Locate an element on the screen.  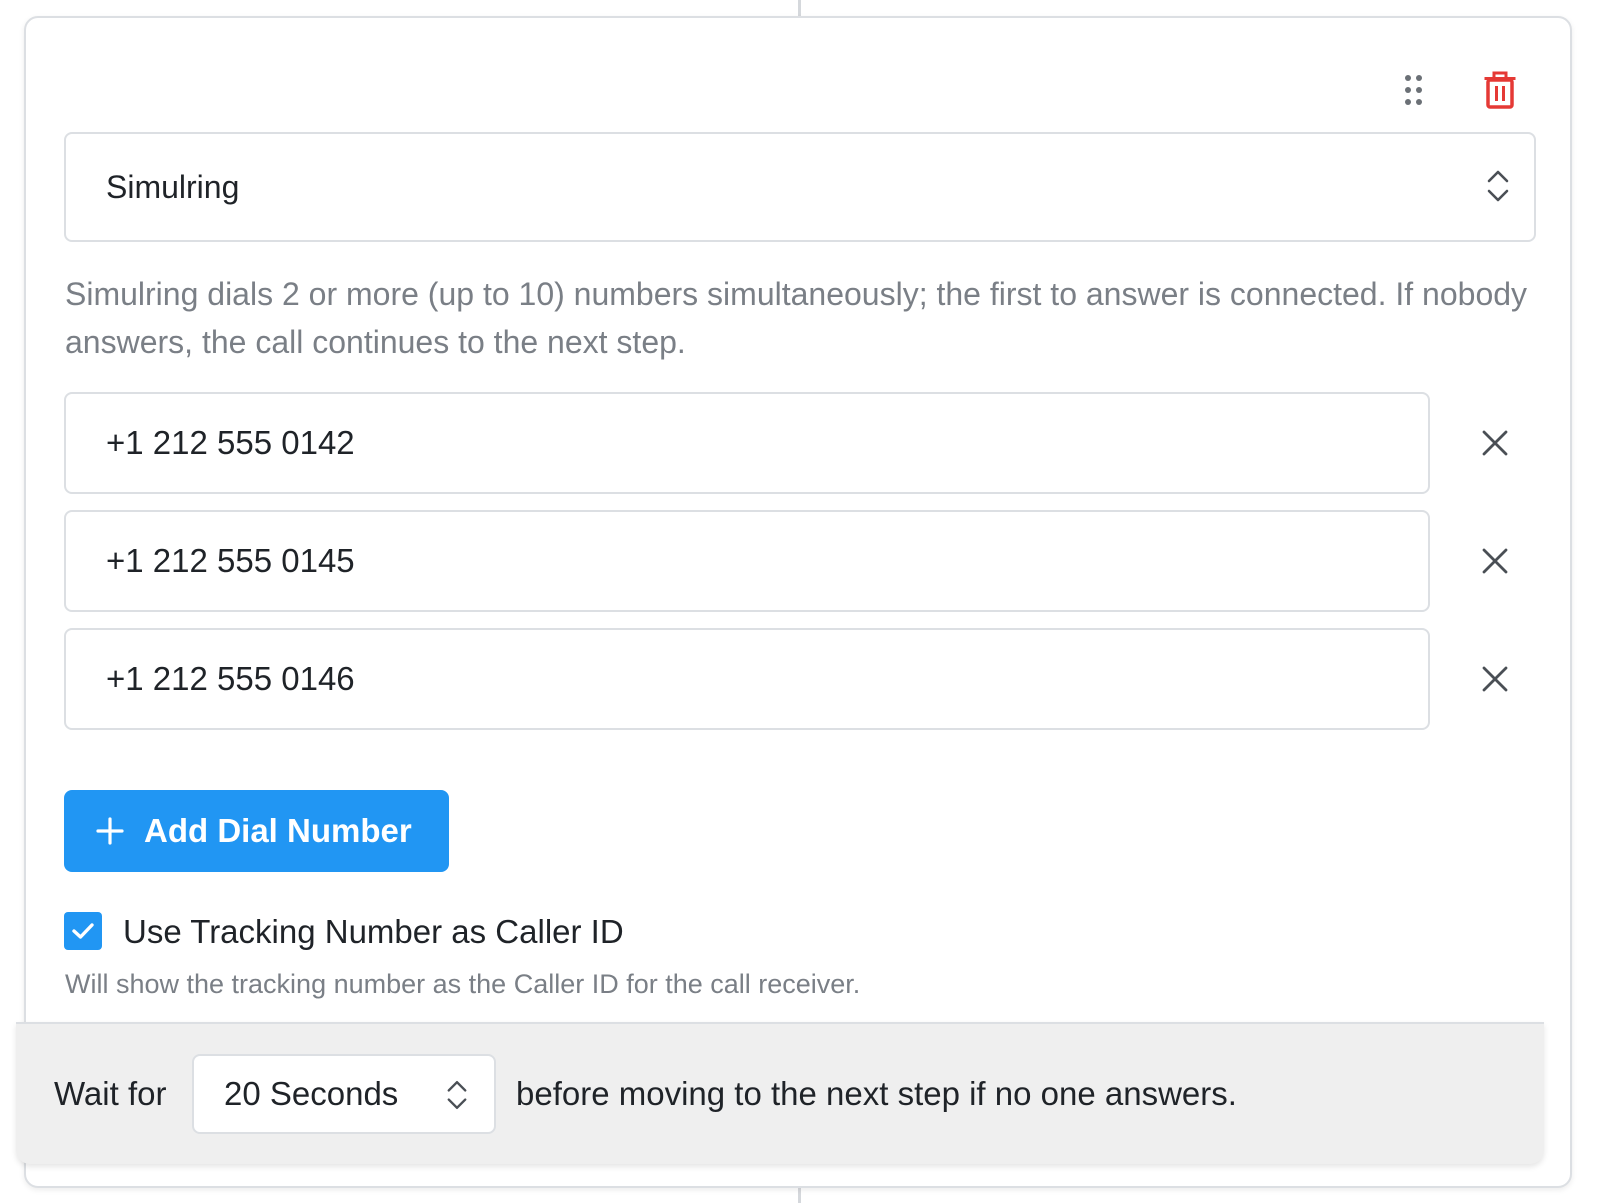
plus-icon is located at coordinates (110, 831).